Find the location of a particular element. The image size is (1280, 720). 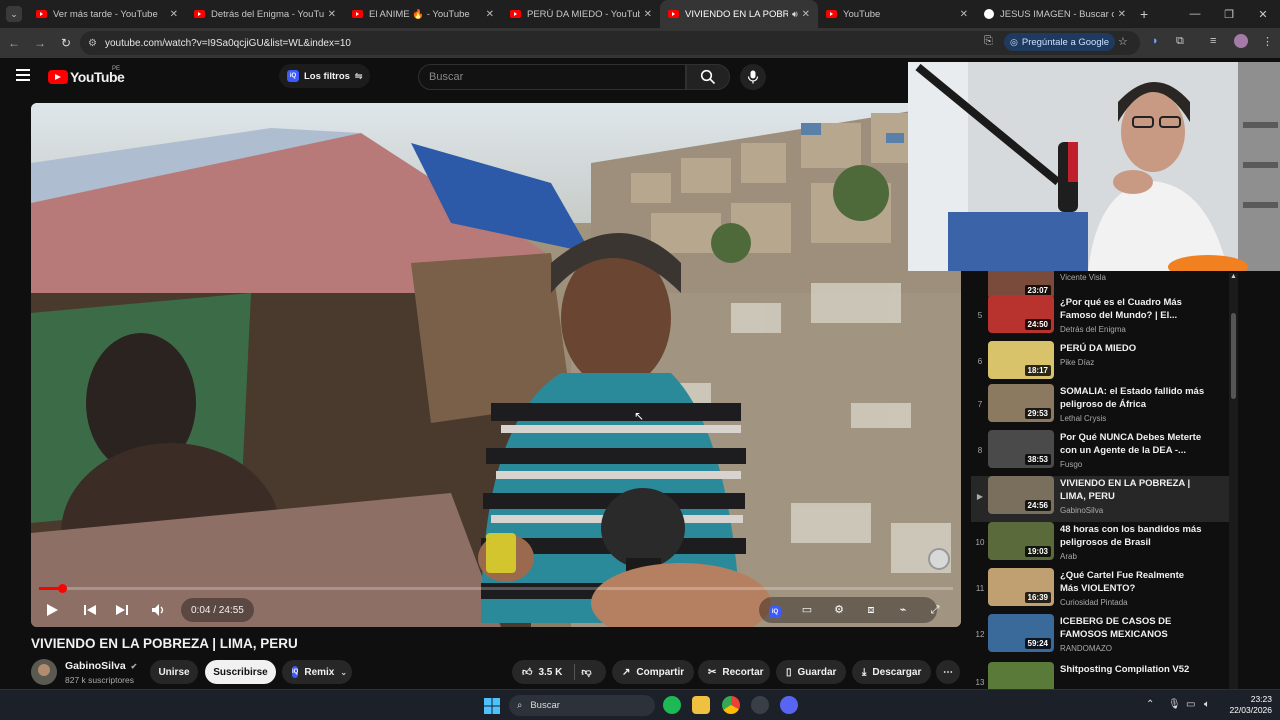

network-icon: ▭ is located at coordinates (1190, 704).